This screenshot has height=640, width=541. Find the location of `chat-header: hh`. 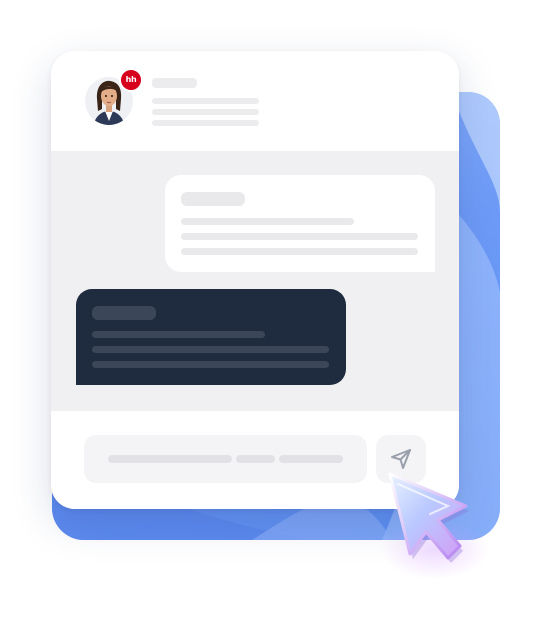

chat-header: hh is located at coordinates (255, 101).